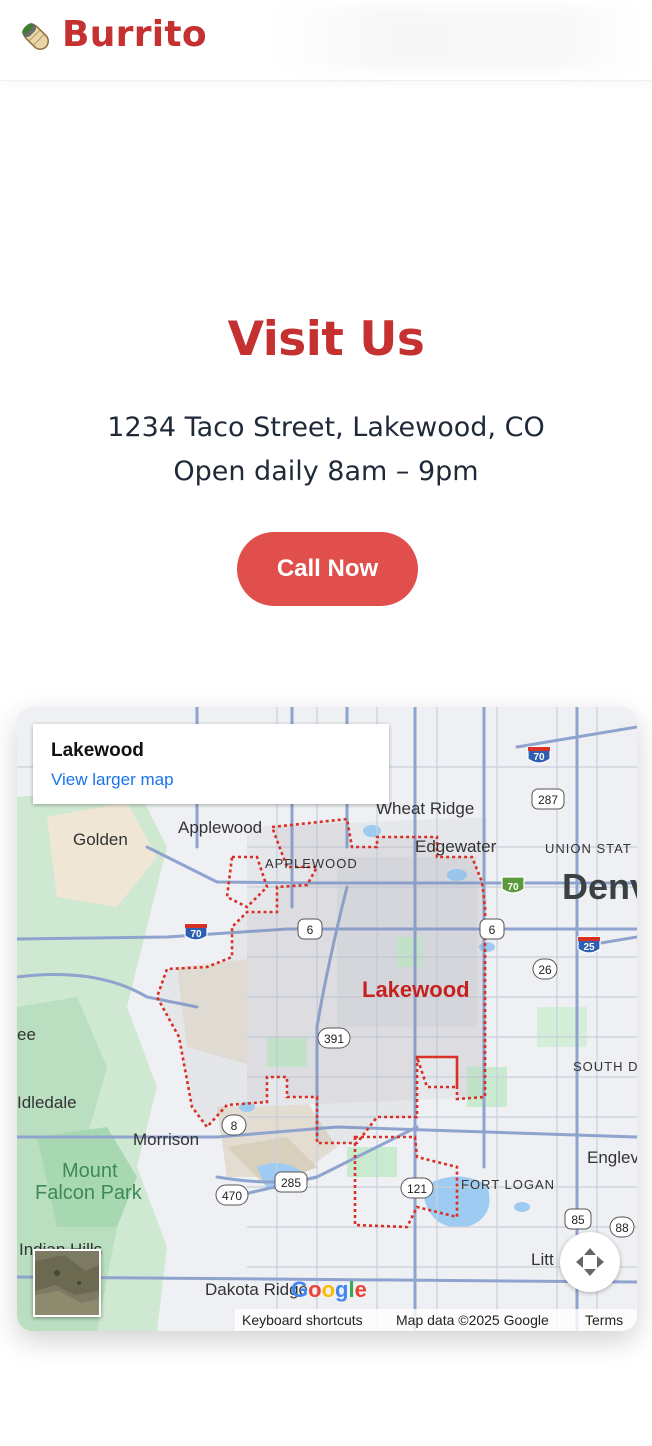 The image size is (652, 1446). What do you see at coordinates (232, 1196) in the screenshot?
I see `route470-shield-label: 470` at bounding box center [232, 1196].